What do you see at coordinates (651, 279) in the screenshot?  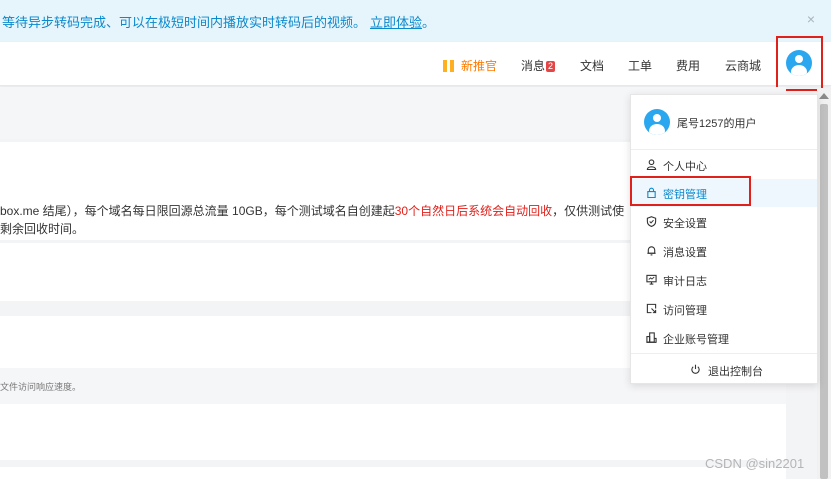 I see `monitor-icon` at bounding box center [651, 279].